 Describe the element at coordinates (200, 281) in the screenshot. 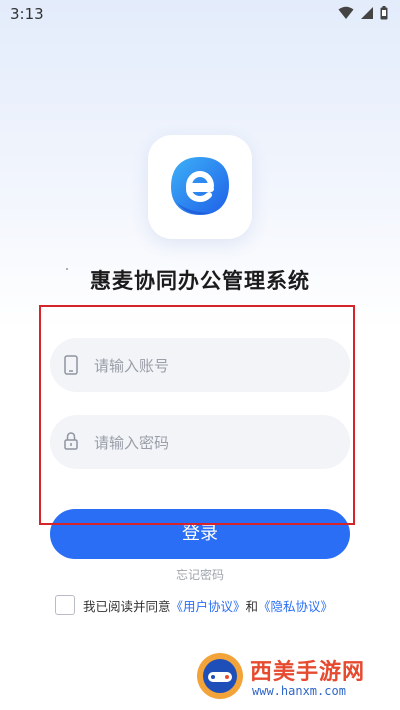

I see `app-title: 惠麦协同办公管理系统` at that location.